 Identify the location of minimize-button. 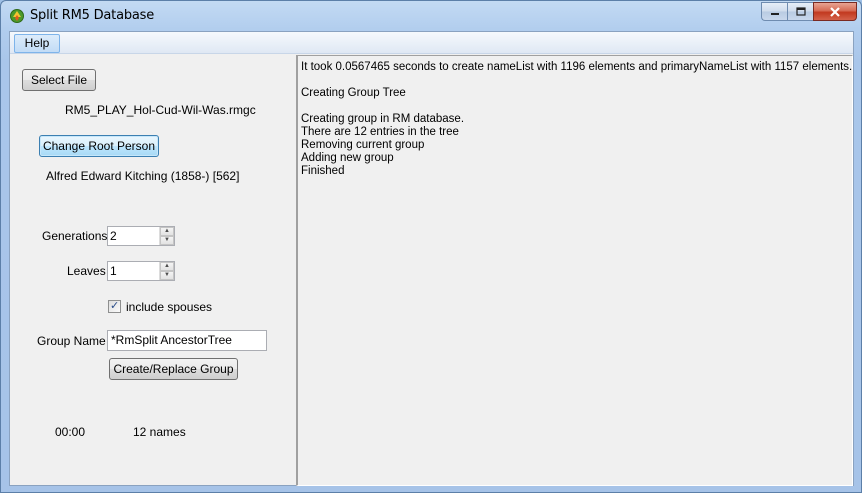
(774, 11).